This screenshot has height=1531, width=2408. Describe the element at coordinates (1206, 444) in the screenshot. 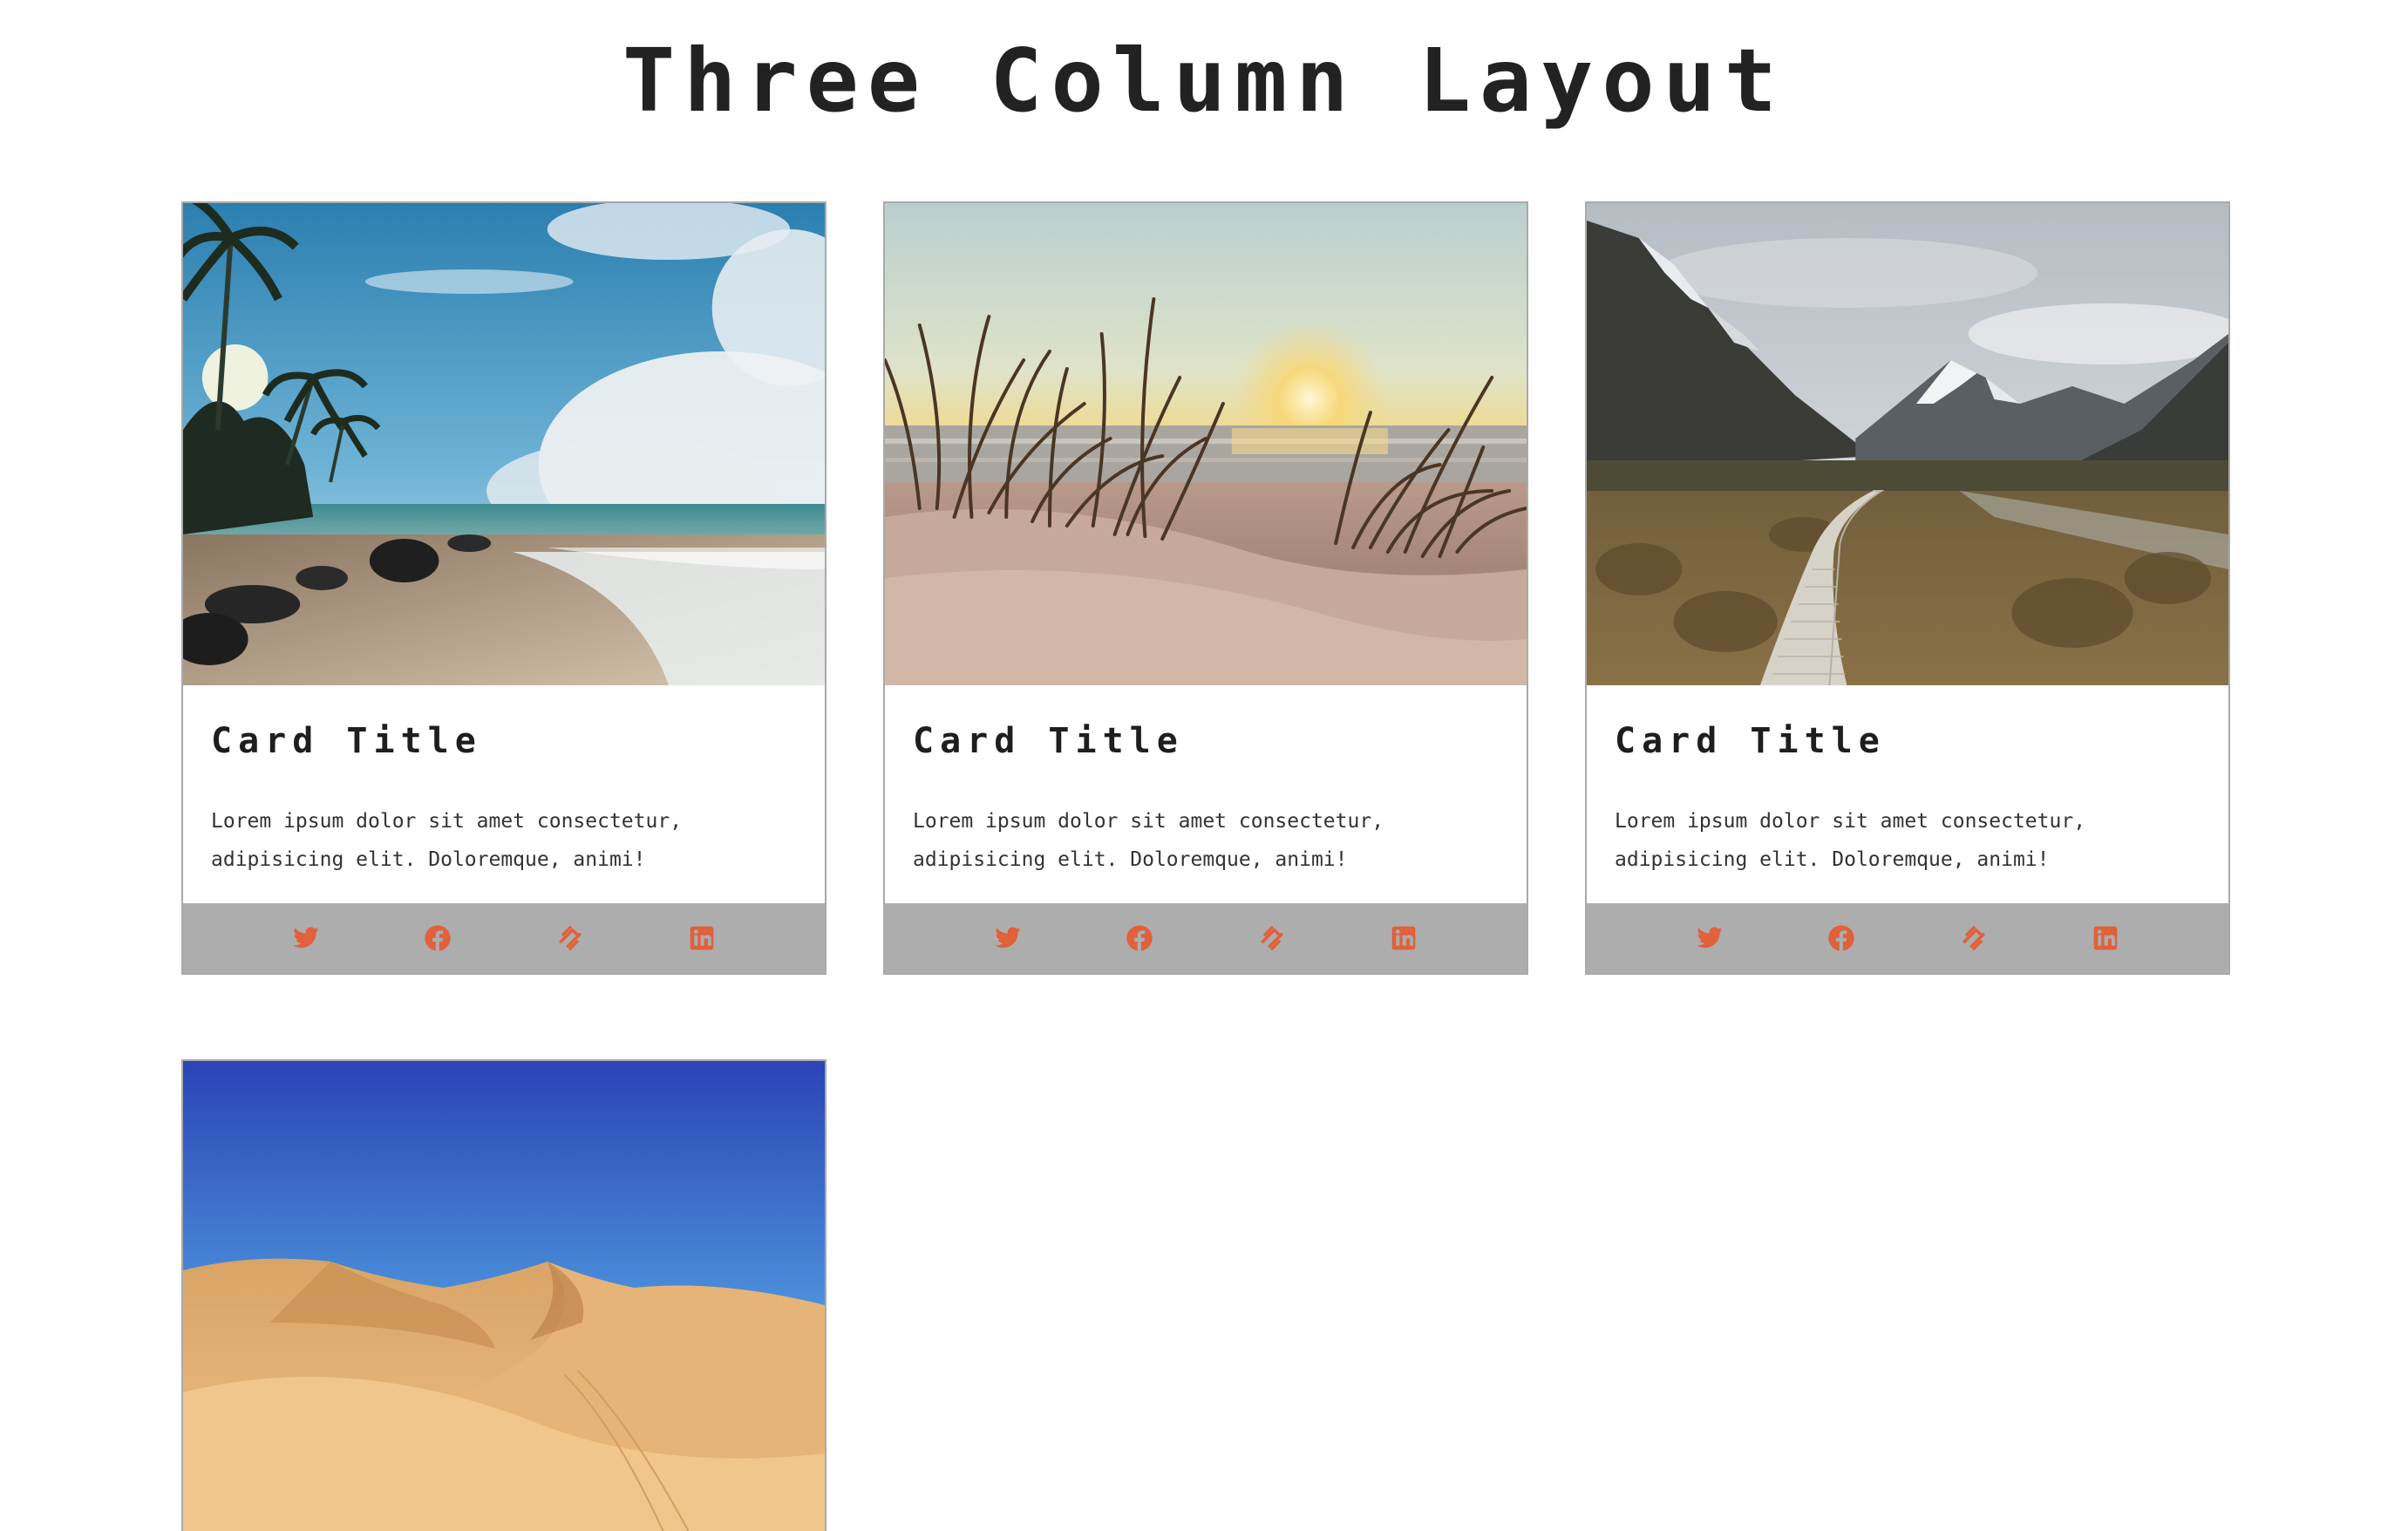

I see `card-image-beach-sunset-grass` at that location.